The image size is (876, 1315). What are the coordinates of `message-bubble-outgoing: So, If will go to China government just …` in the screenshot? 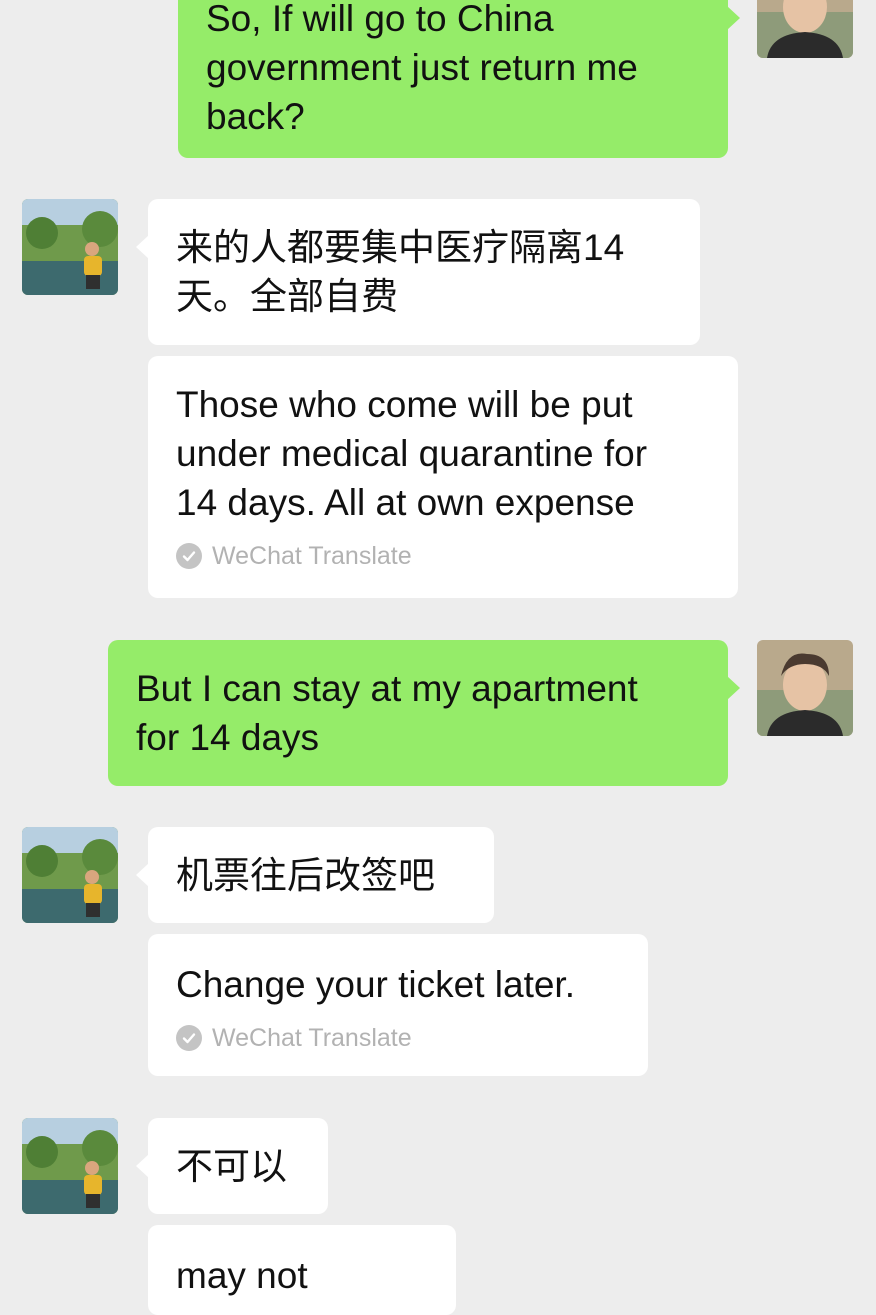 It's located at (459, 79).